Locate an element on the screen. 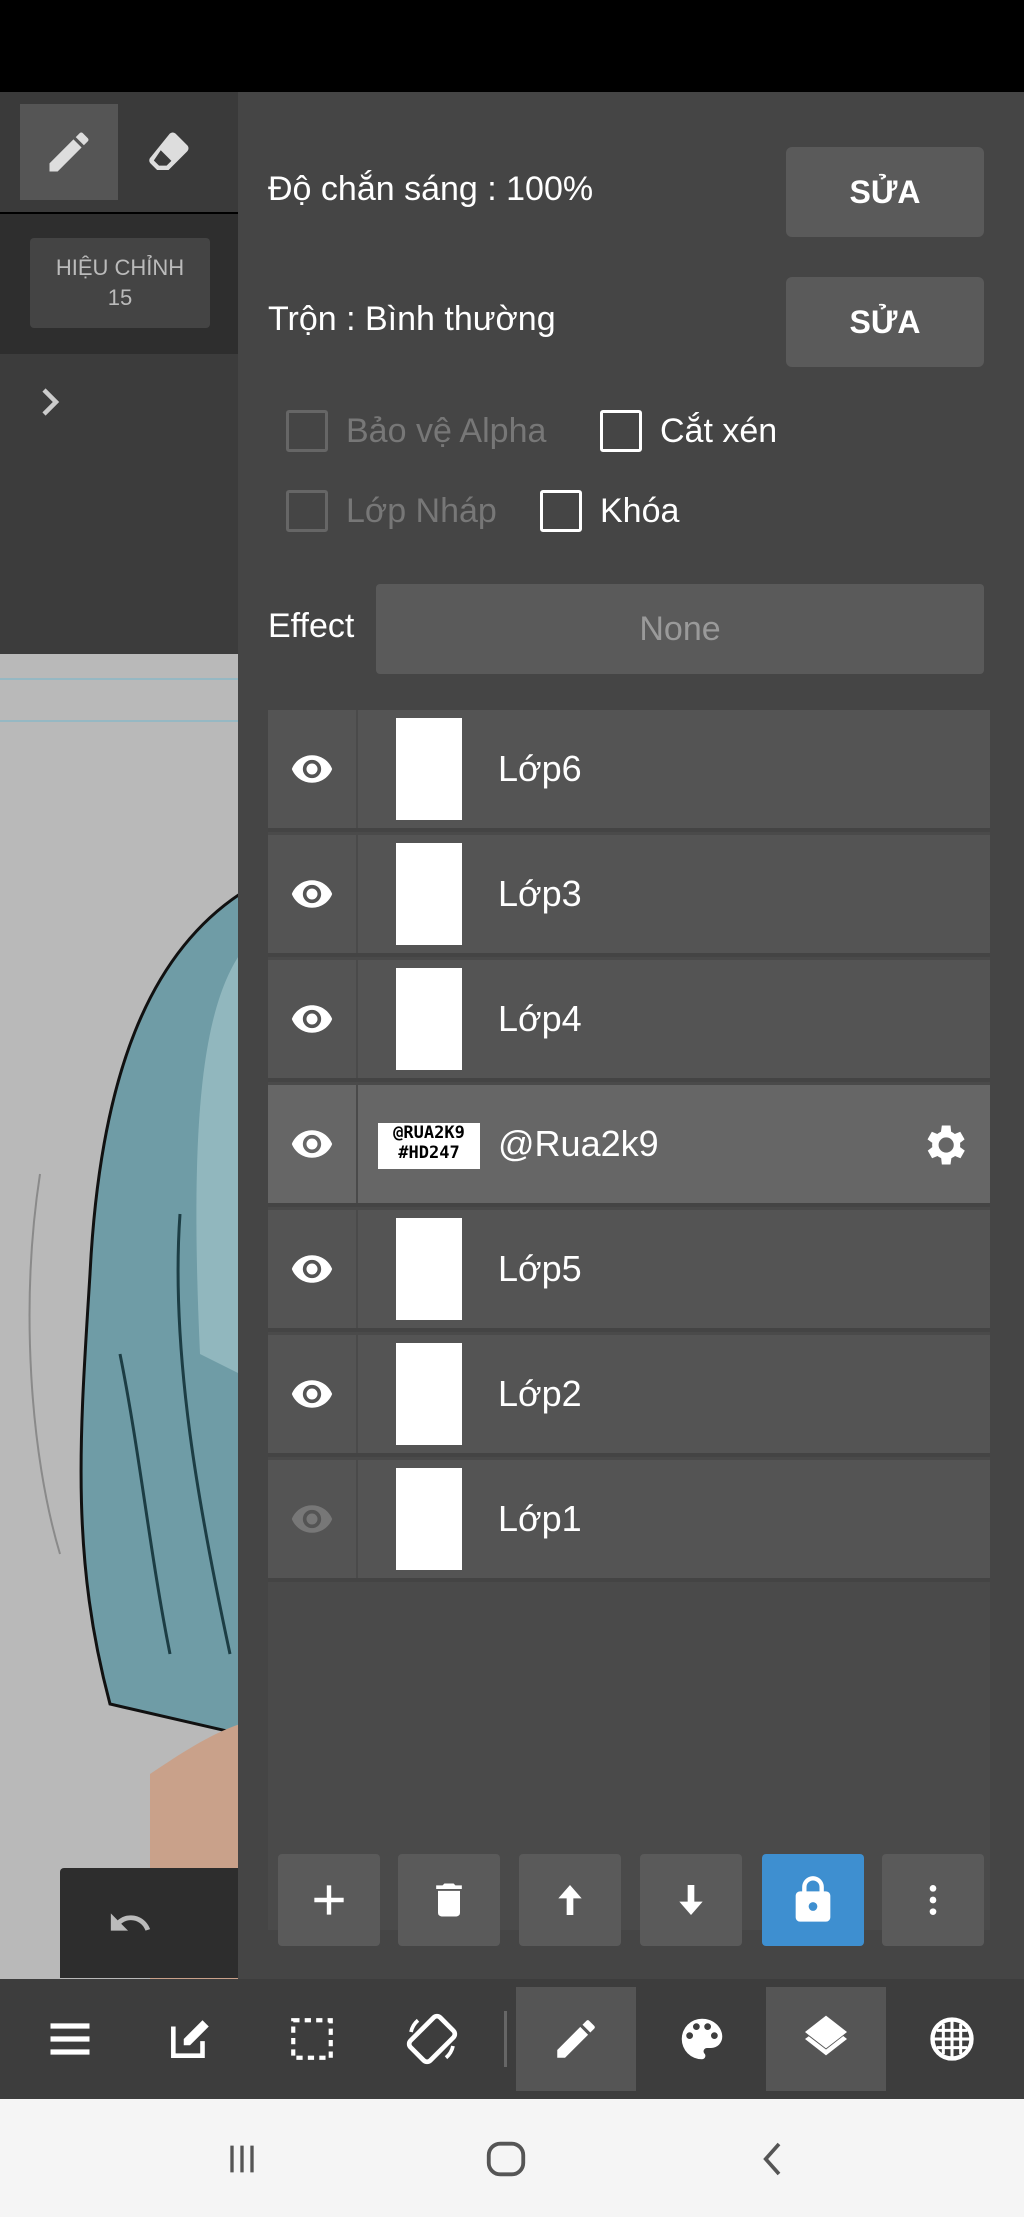  menu-button is located at coordinates (70, 2039).